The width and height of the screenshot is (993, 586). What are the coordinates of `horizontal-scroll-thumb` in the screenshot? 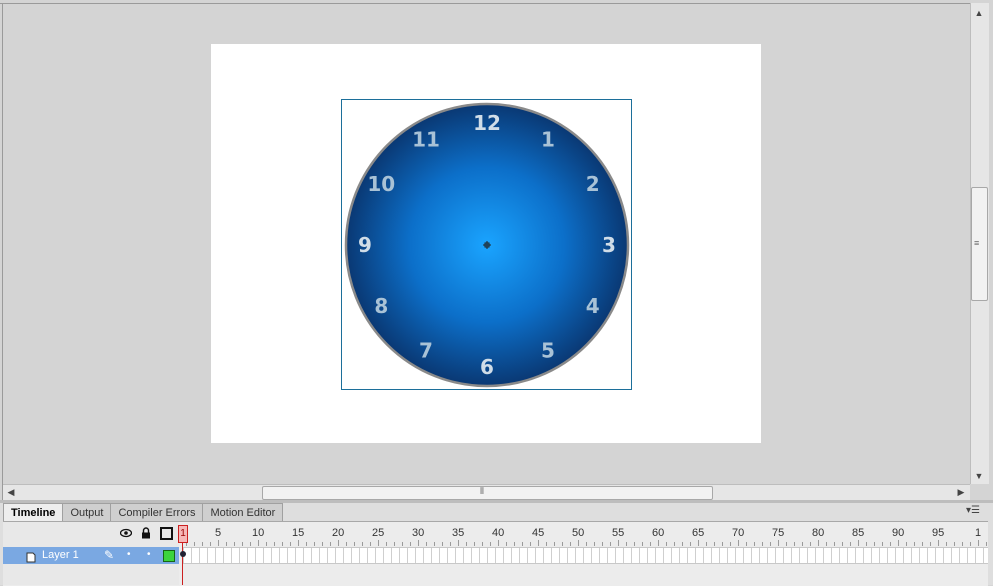 It's located at (487, 493).